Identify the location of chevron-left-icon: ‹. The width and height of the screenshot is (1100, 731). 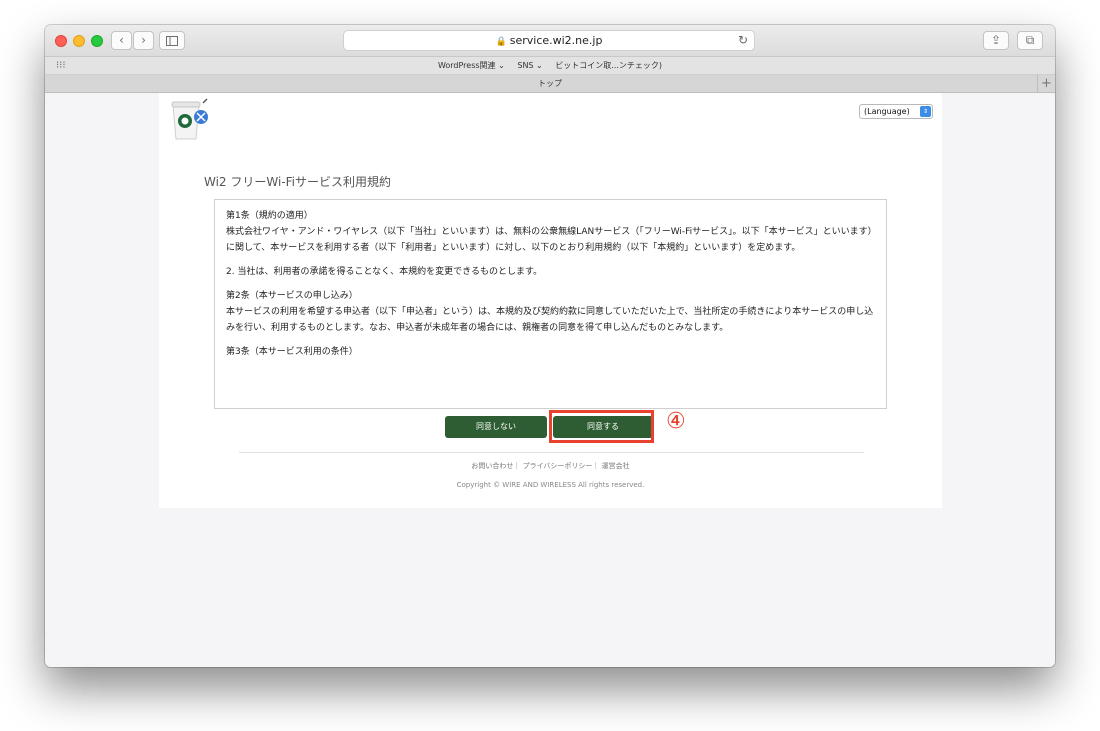
(121, 40).